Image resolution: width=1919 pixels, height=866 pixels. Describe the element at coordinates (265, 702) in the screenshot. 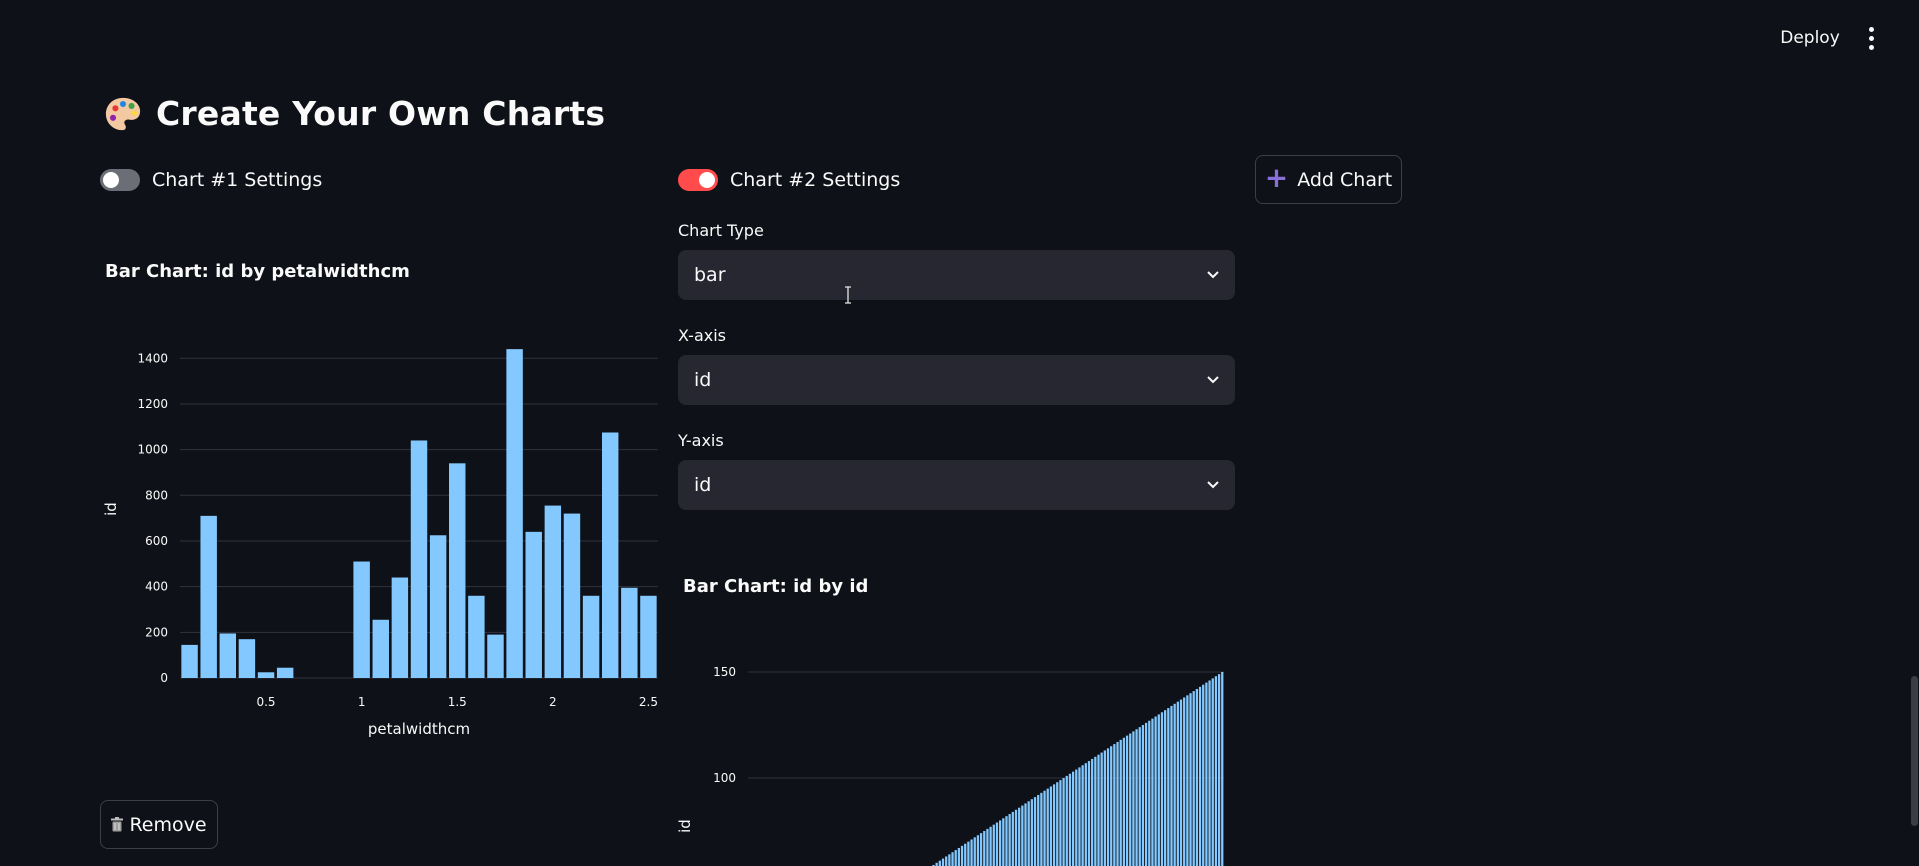

I see `x-tick-label: 0.5` at that location.